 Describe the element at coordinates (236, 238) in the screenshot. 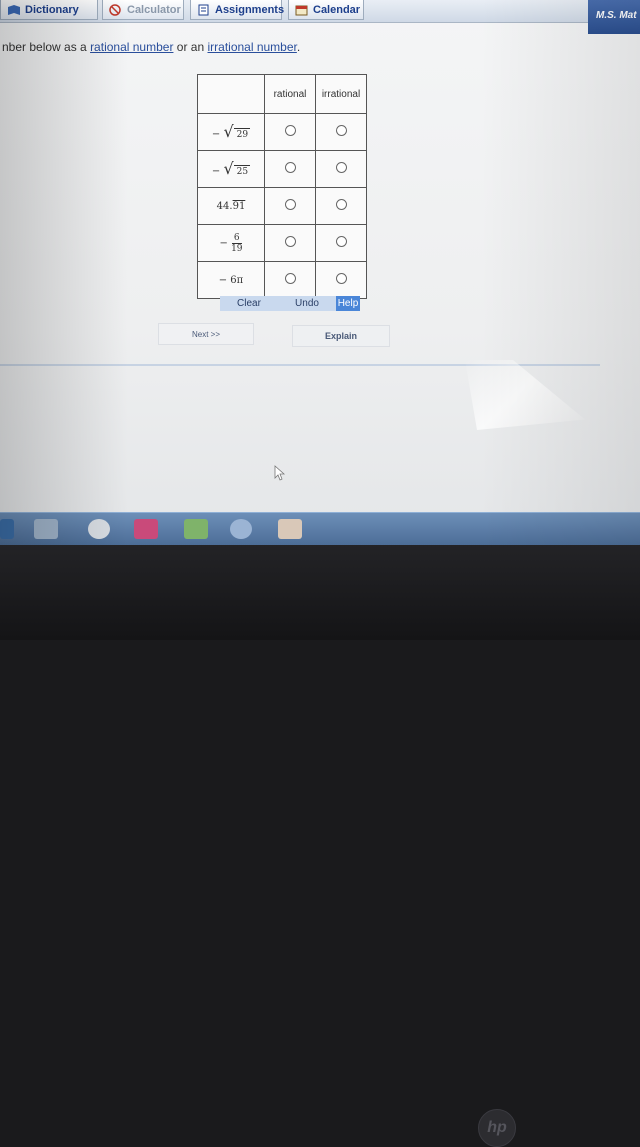

I see `numerator: 6` at that location.